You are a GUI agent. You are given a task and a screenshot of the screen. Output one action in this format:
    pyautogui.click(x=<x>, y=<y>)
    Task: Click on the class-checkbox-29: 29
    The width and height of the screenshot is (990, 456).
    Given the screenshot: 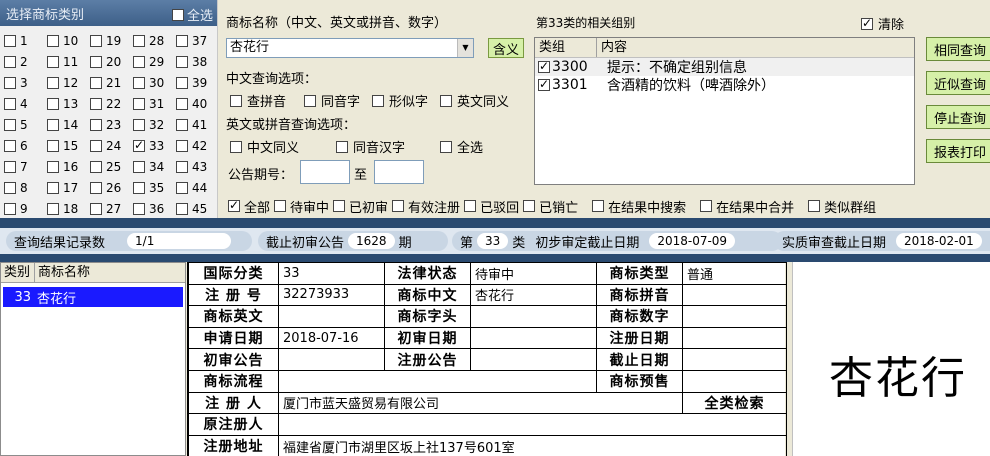 What is the action you would take?
    pyautogui.click(x=154, y=61)
    